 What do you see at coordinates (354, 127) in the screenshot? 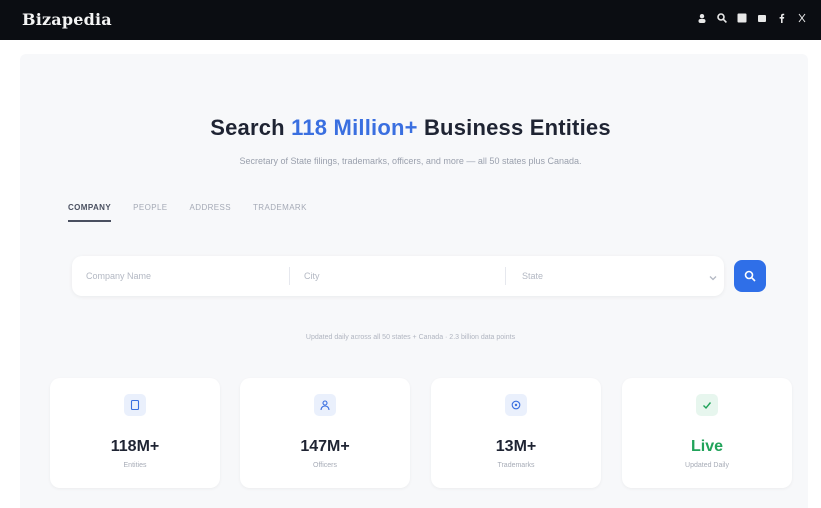
I see `title-accent: 118 Million+` at bounding box center [354, 127].